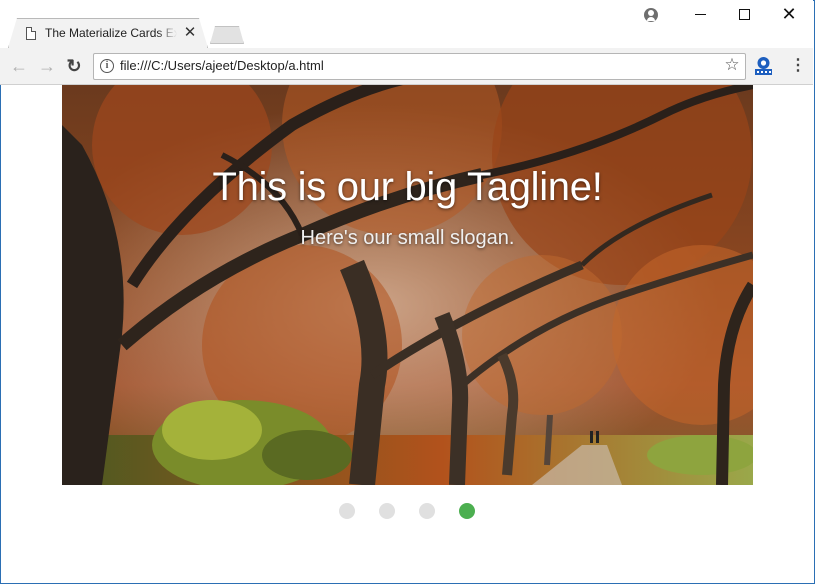  What do you see at coordinates (407, 187) in the screenshot?
I see `slide-caption-title: This is our big Tagline!` at bounding box center [407, 187].